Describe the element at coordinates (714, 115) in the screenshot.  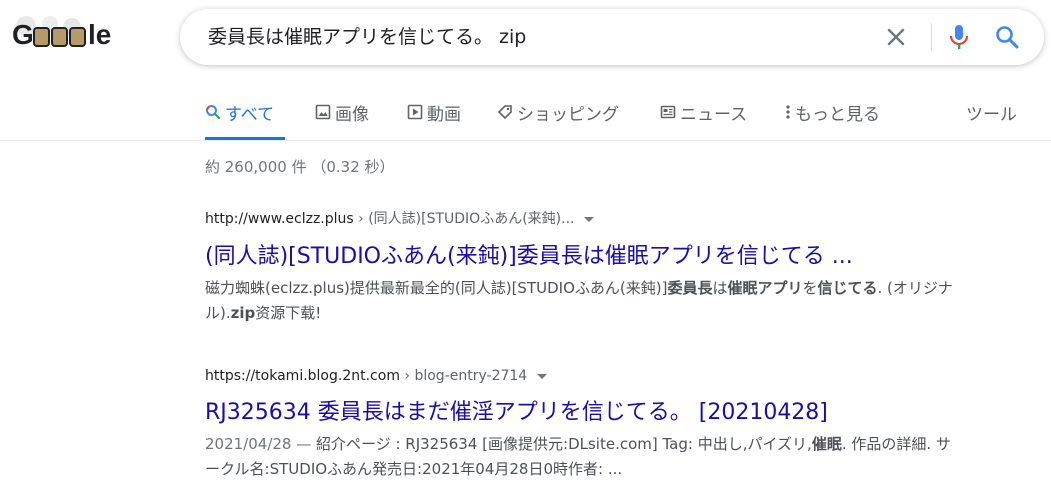
I see `tab-label: ニュース` at that location.